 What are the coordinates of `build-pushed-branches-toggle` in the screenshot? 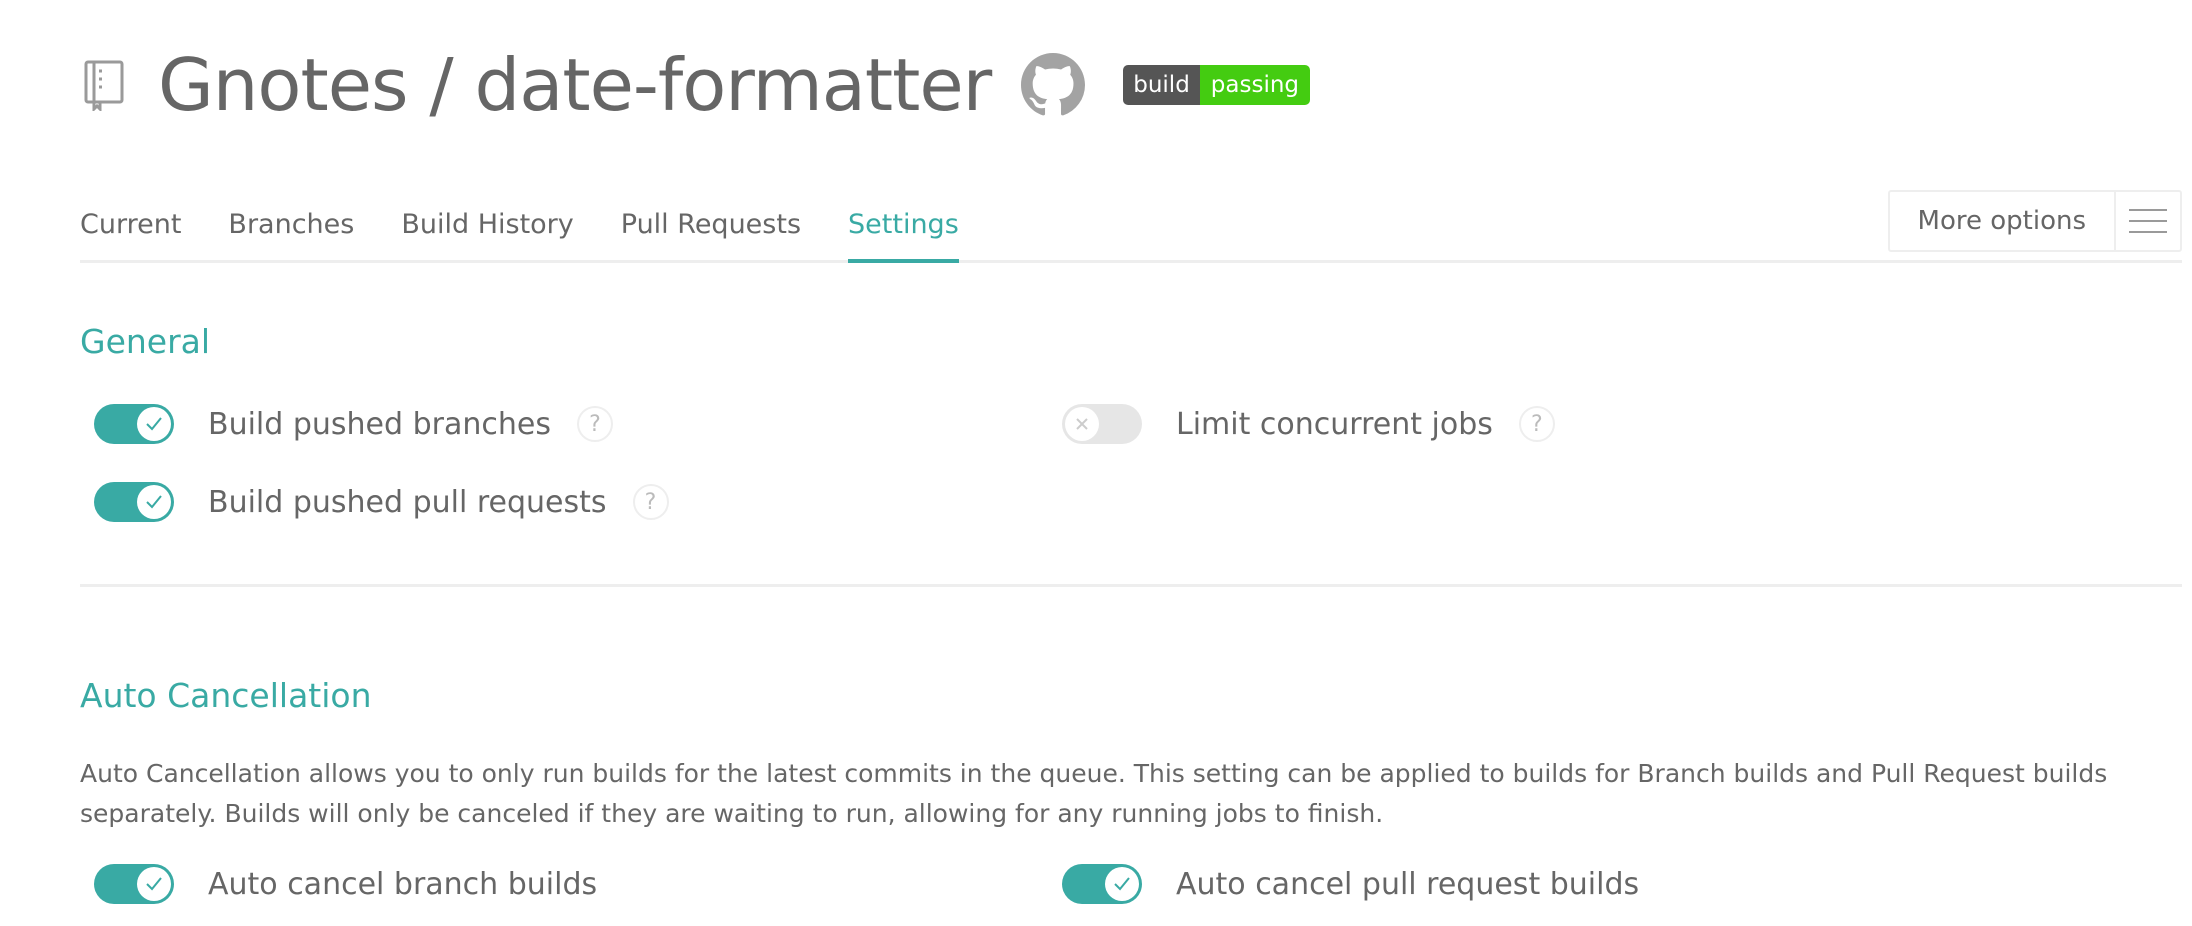 It's located at (134, 424).